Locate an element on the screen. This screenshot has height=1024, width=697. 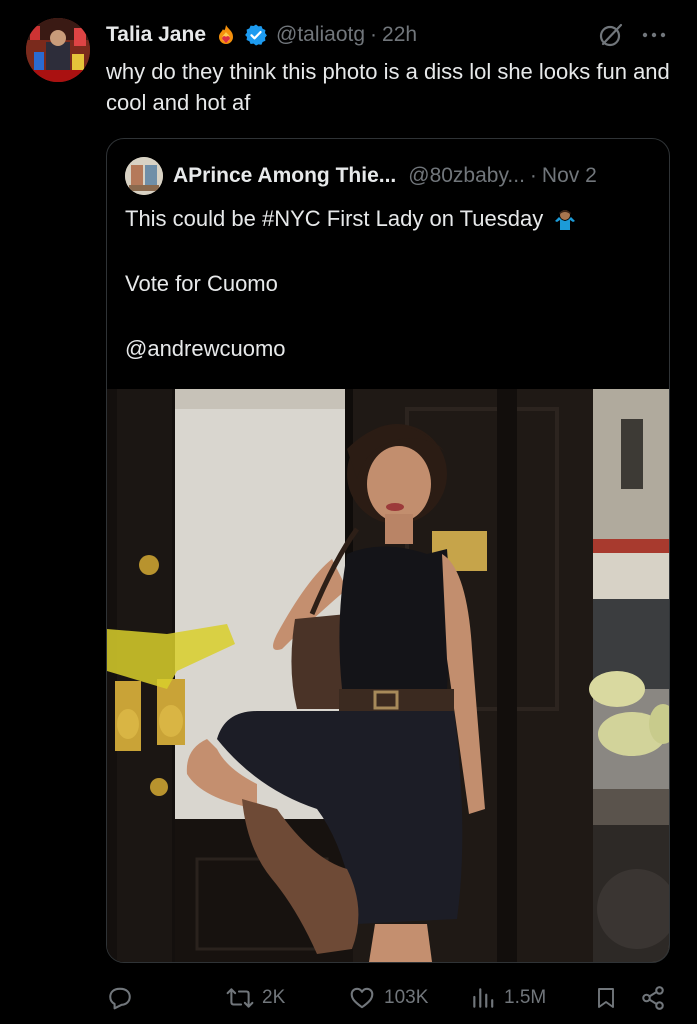
more-icon is located at coordinates (654, 35).